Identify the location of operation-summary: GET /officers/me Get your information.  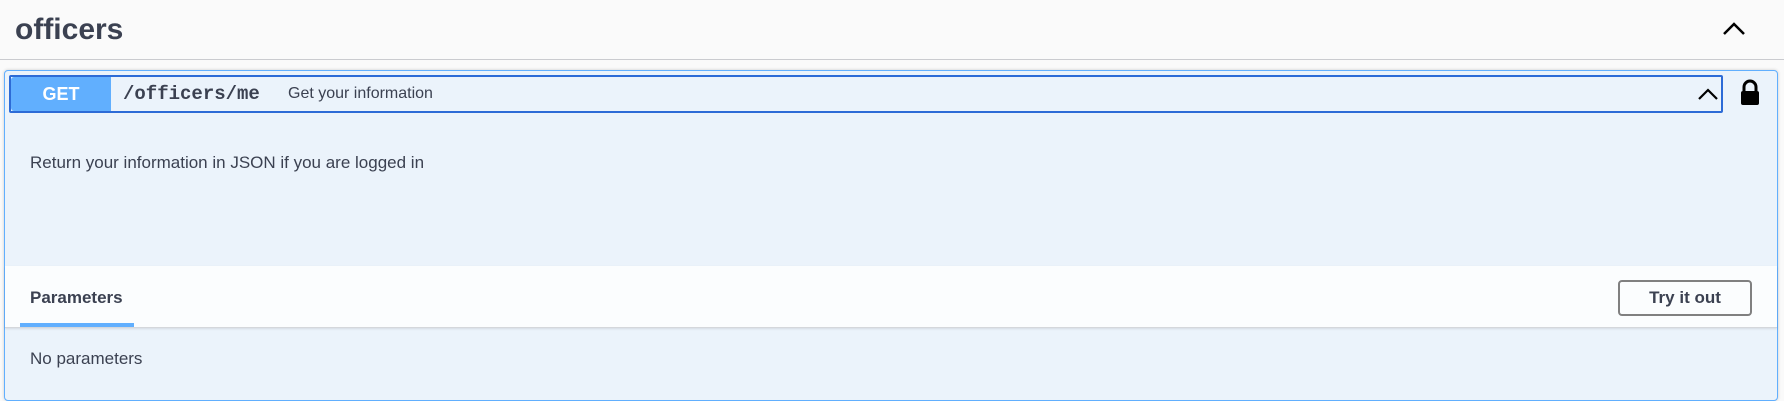
(866, 94).